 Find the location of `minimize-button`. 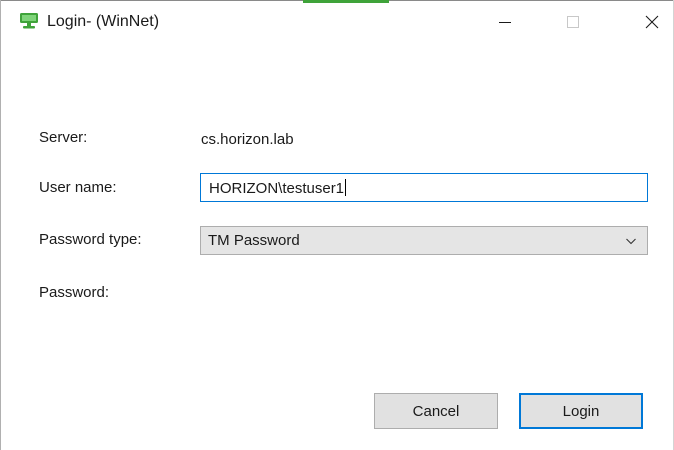

minimize-button is located at coordinates (505, 22).